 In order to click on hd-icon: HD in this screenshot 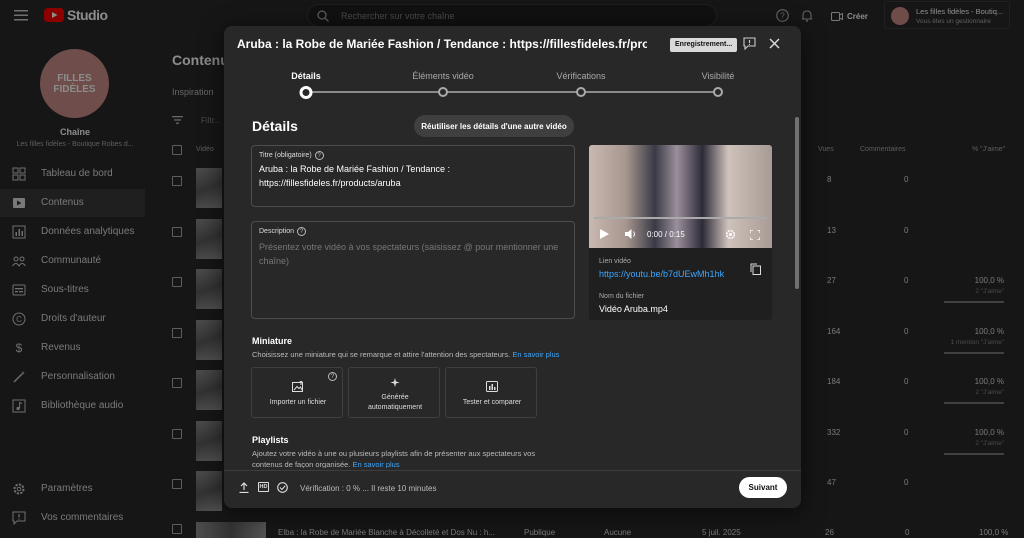, I will do `click(263, 487)`.